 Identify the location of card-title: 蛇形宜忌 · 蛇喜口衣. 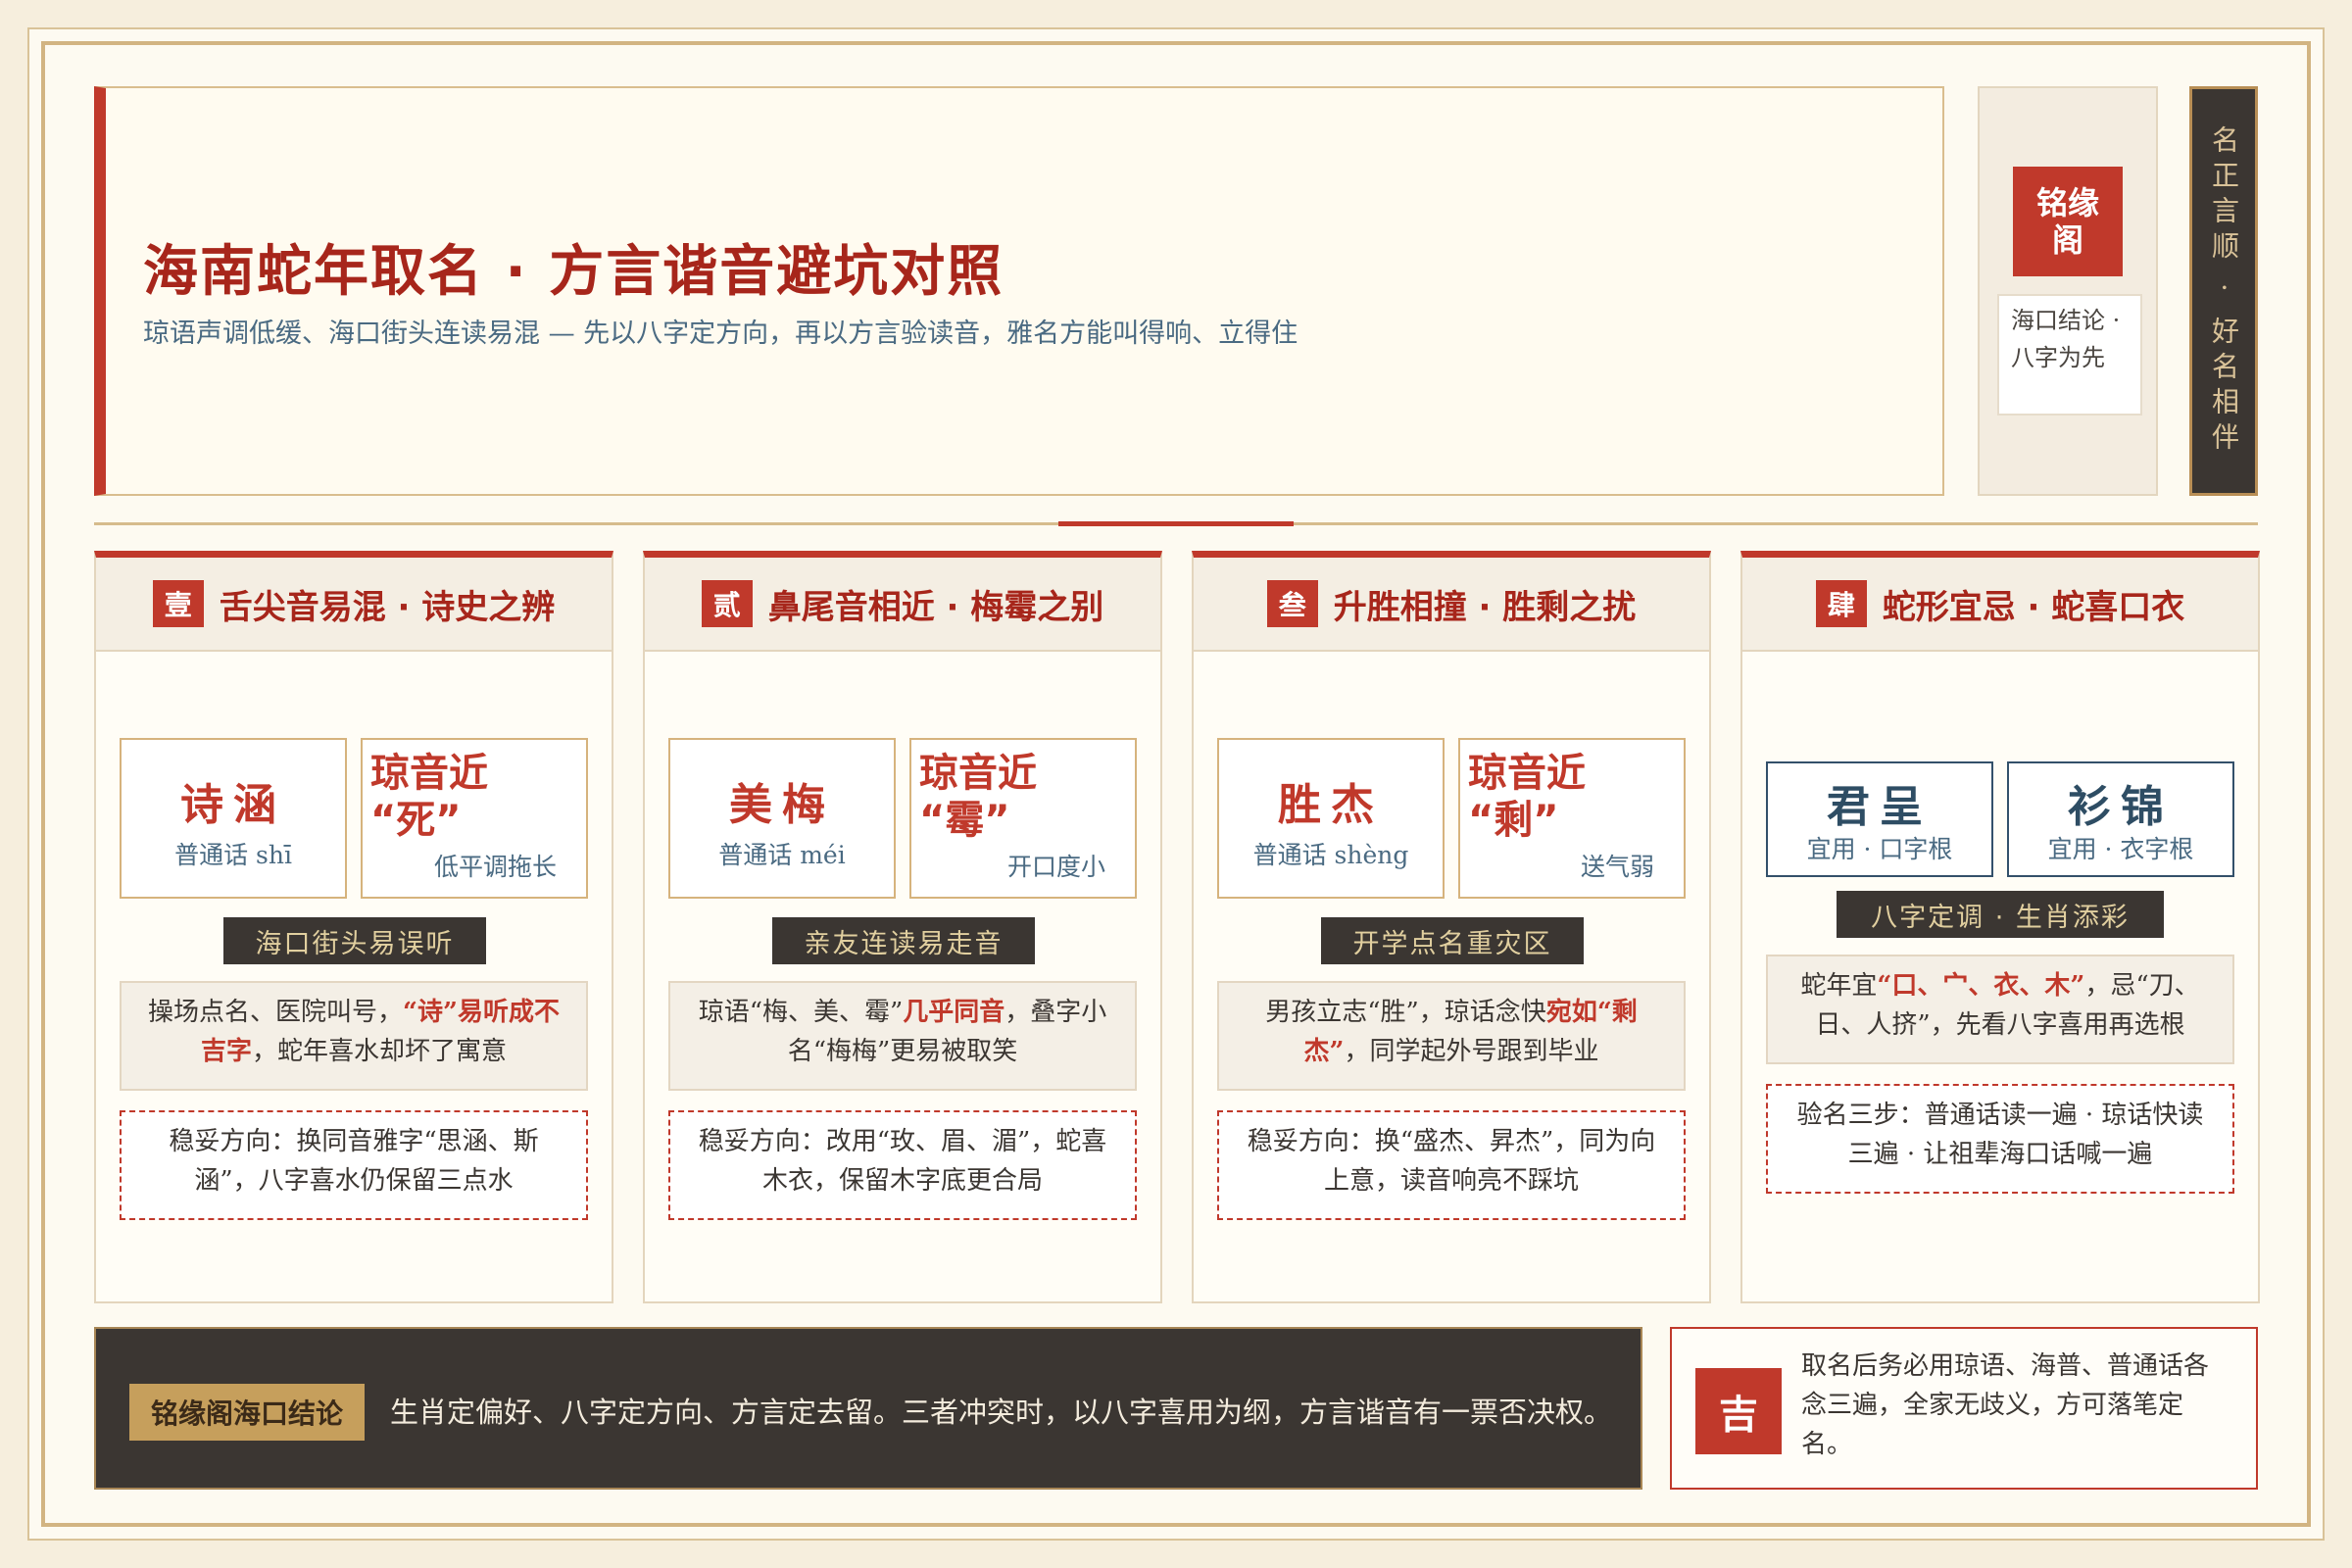
(2033, 607).